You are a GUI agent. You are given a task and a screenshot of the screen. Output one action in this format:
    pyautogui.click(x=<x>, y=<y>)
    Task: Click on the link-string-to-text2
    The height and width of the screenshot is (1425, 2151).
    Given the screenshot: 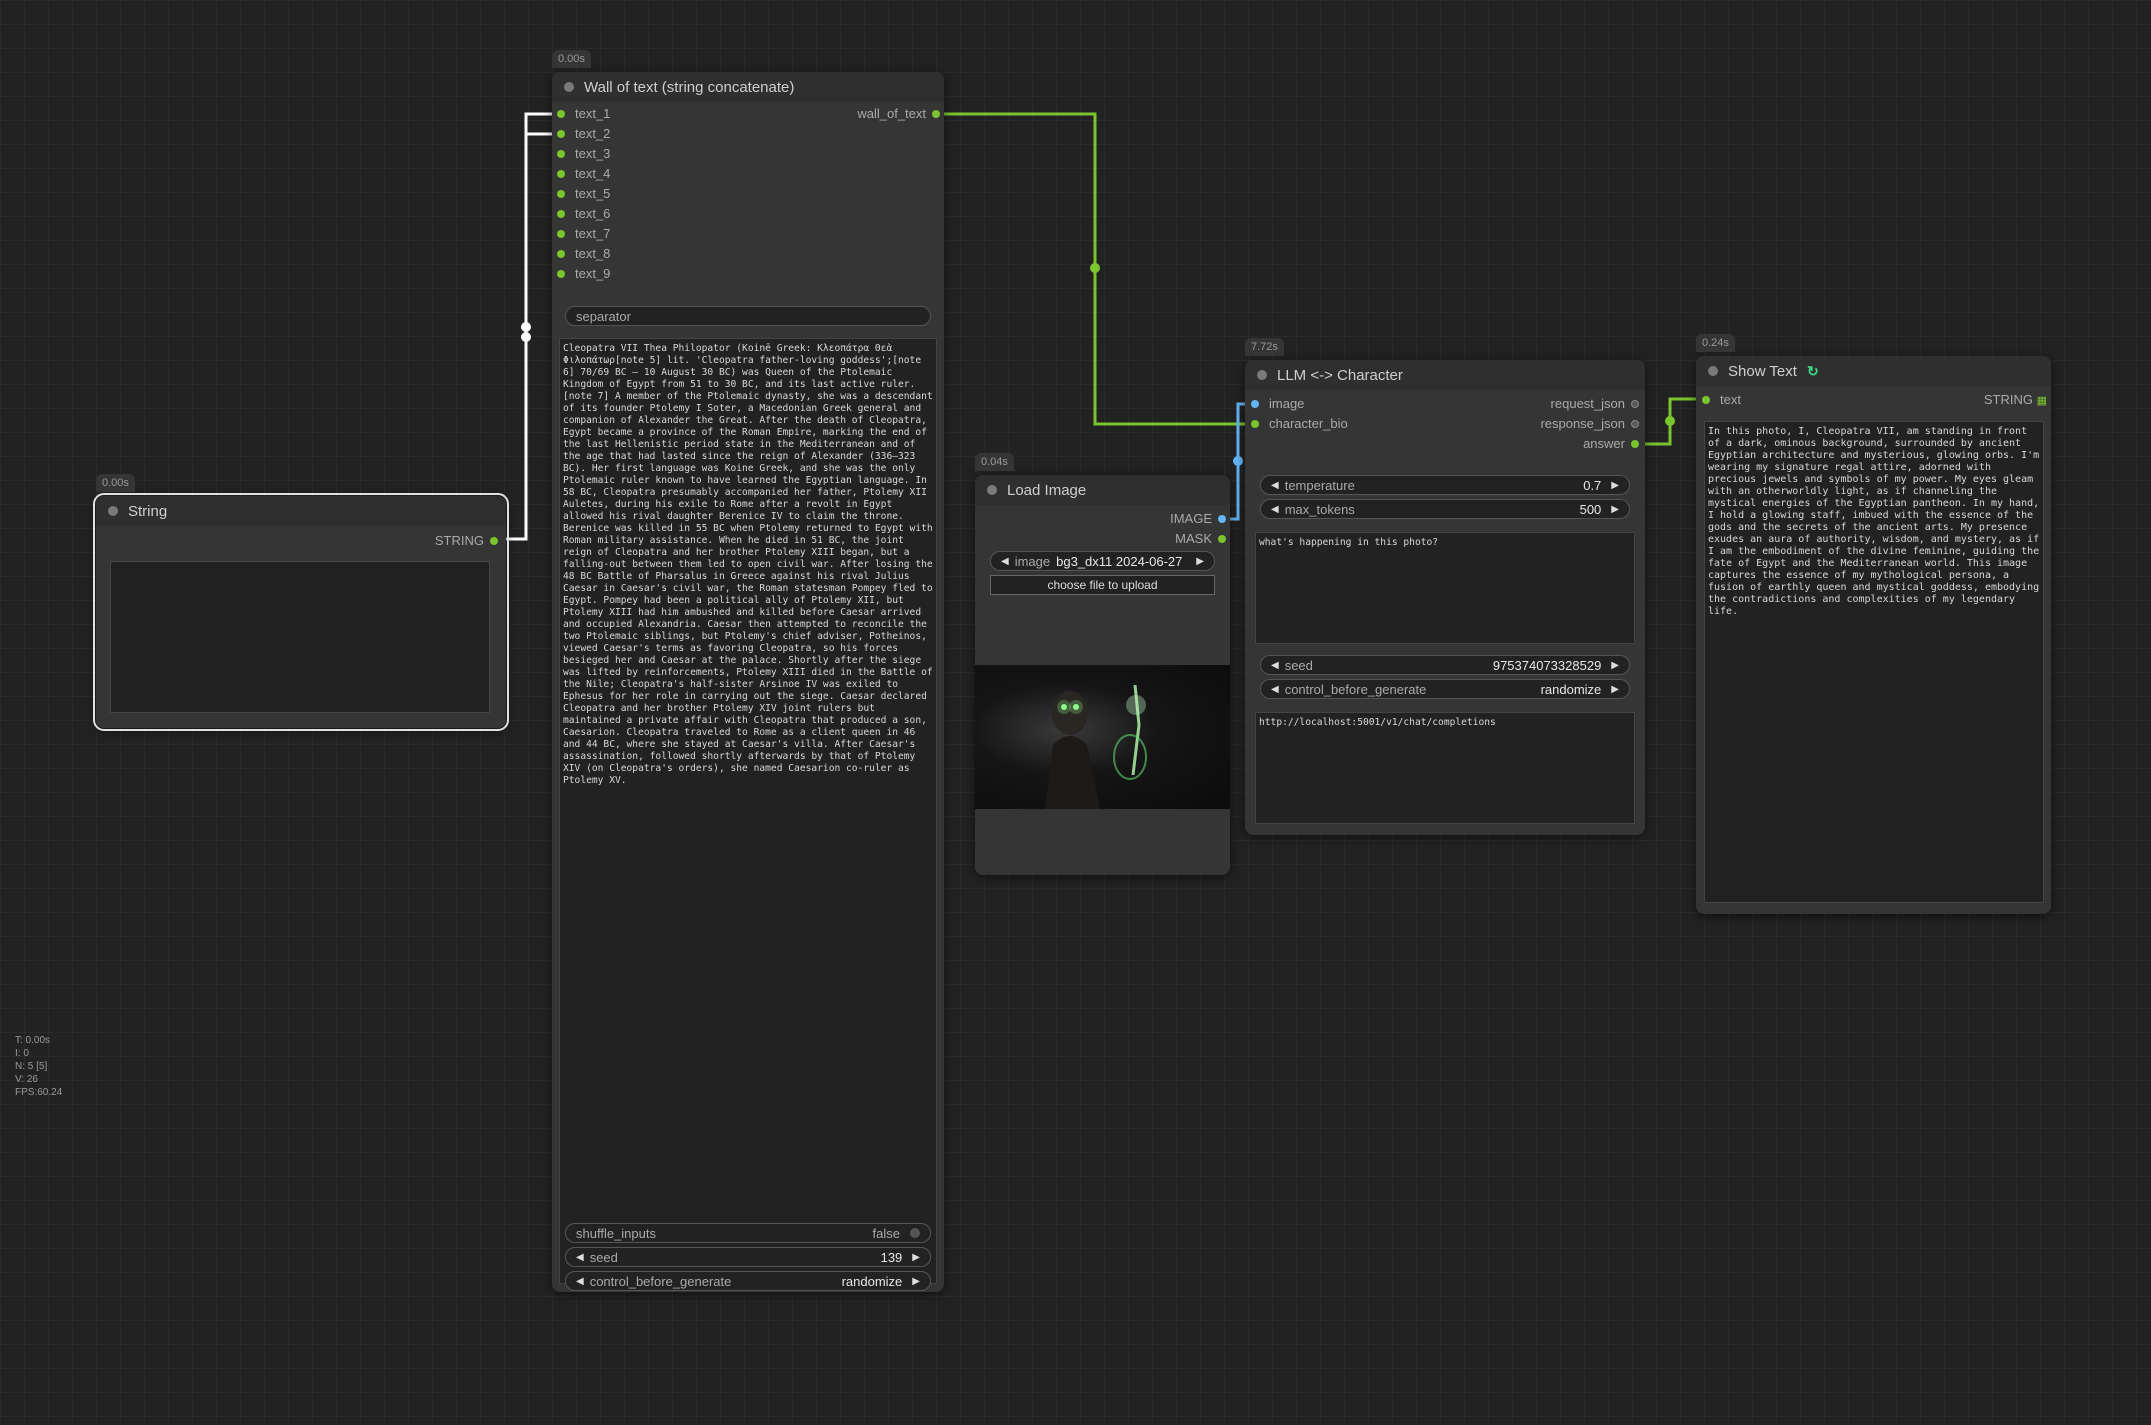 What is the action you would take?
    pyautogui.click(x=526, y=336)
    